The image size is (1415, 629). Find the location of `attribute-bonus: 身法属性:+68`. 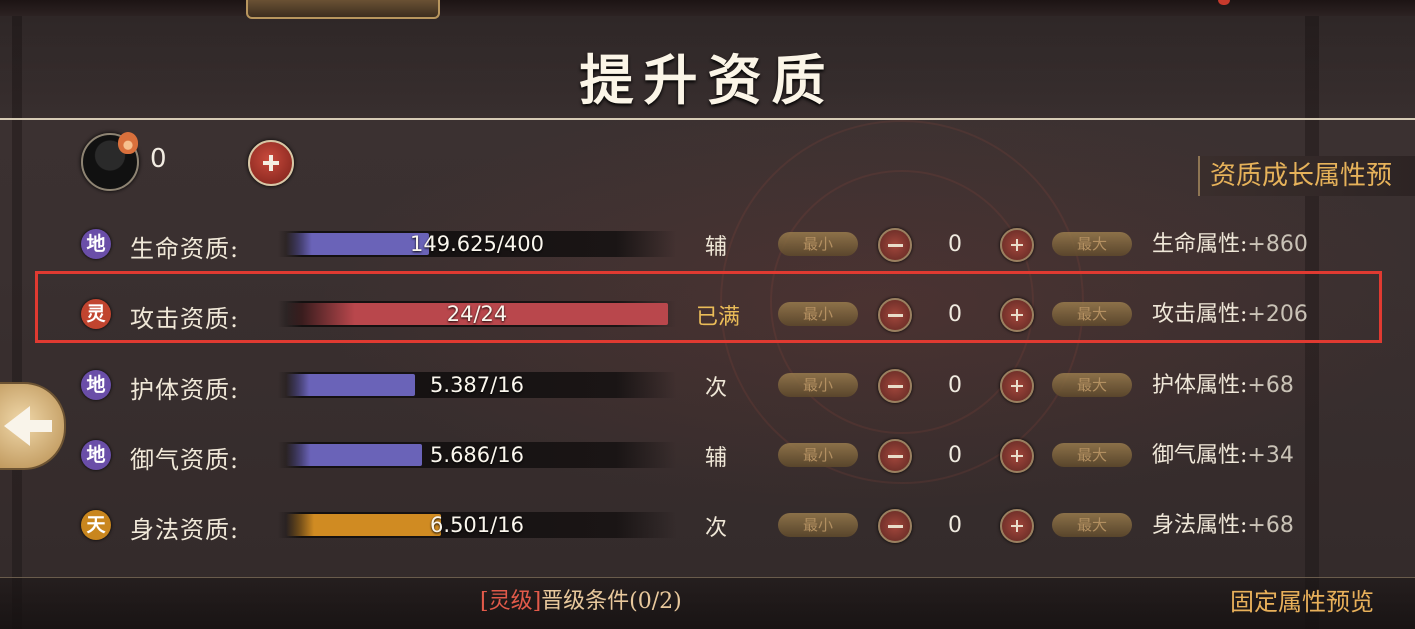

attribute-bonus: 身法属性:+68 is located at coordinates (1223, 523).